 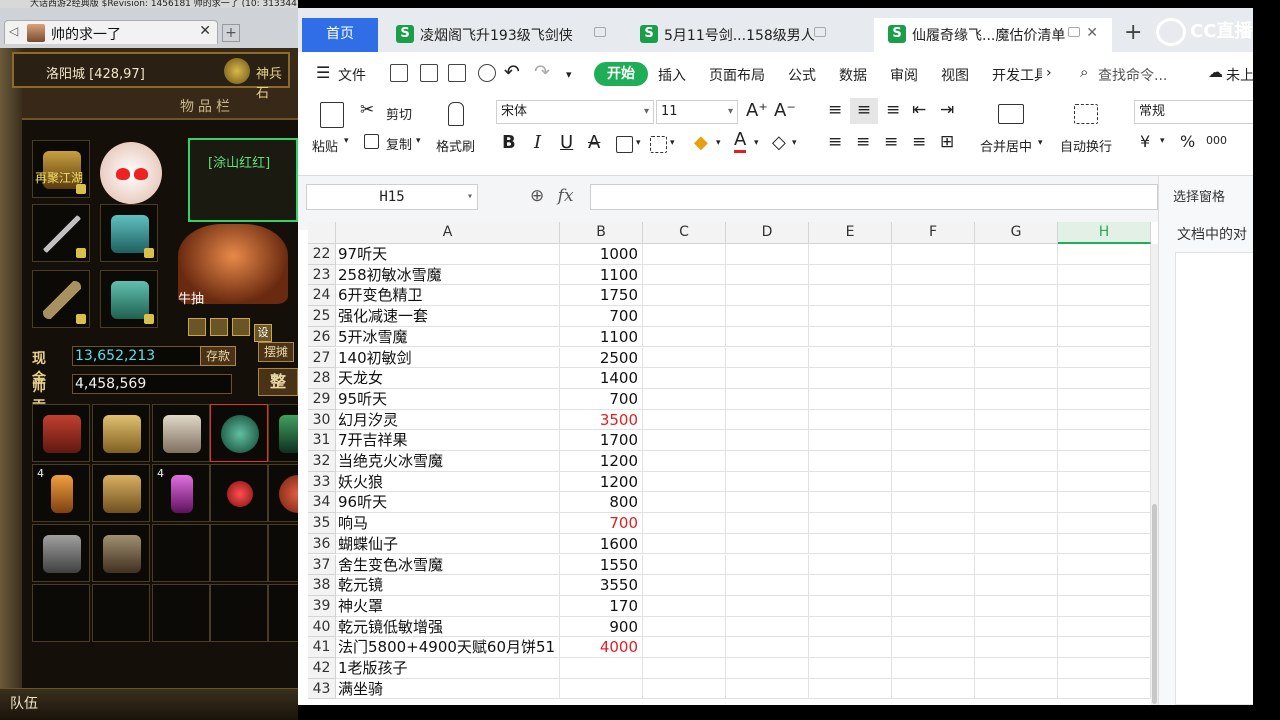 What do you see at coordinates (322, 482) in the screenshot?
I see `row-number: 33` at bounding box center [322, 482].